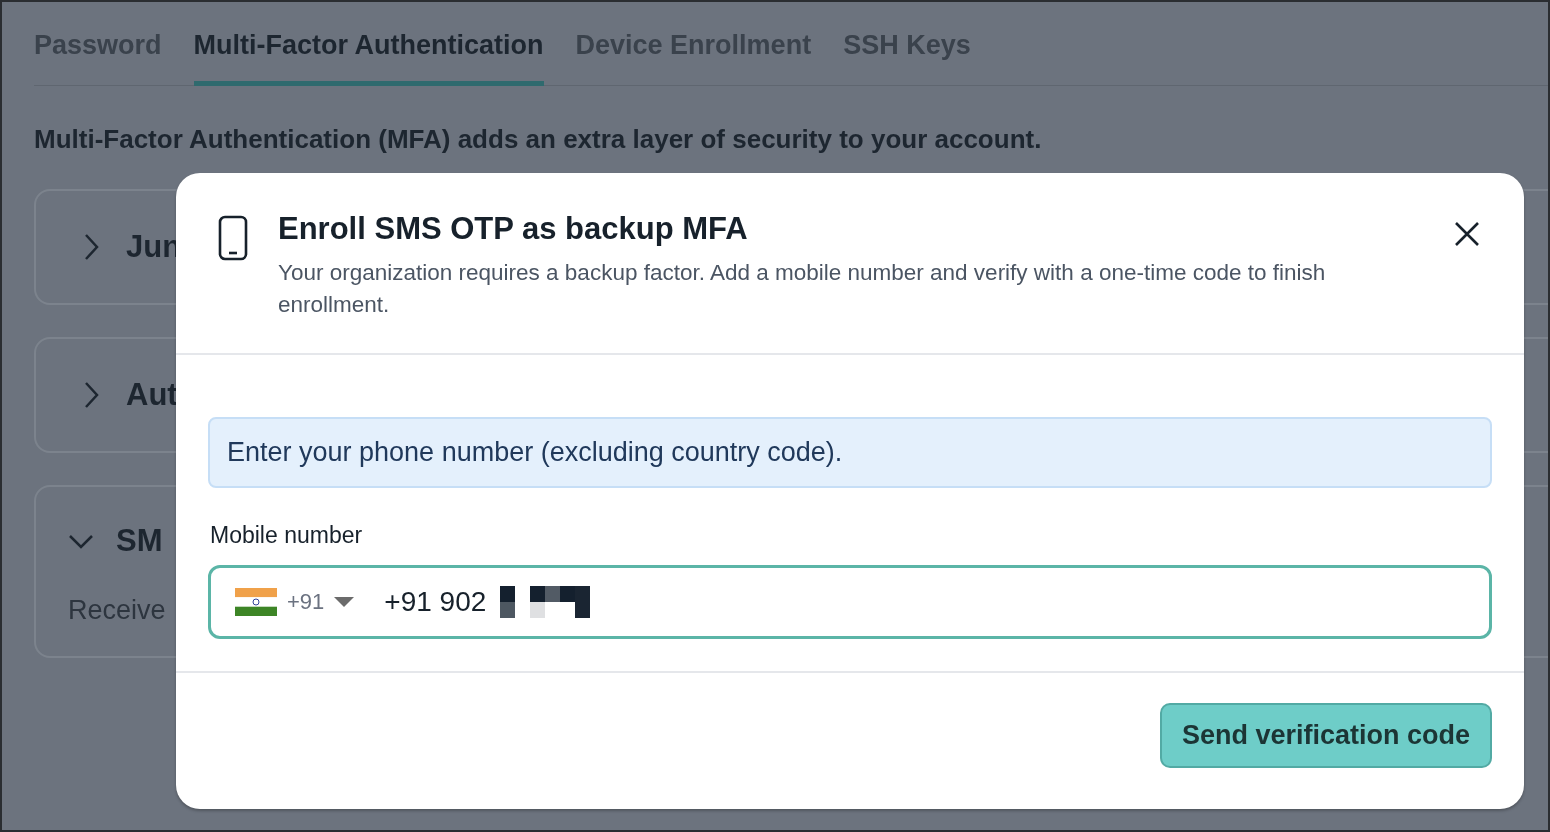 The width and height of the screenshot is (1550, 832). Describe the element at coordinates (513, 229) in the screenshot. I see `dialog-title: Enroll SMS OTP as backup MFA` at that location.